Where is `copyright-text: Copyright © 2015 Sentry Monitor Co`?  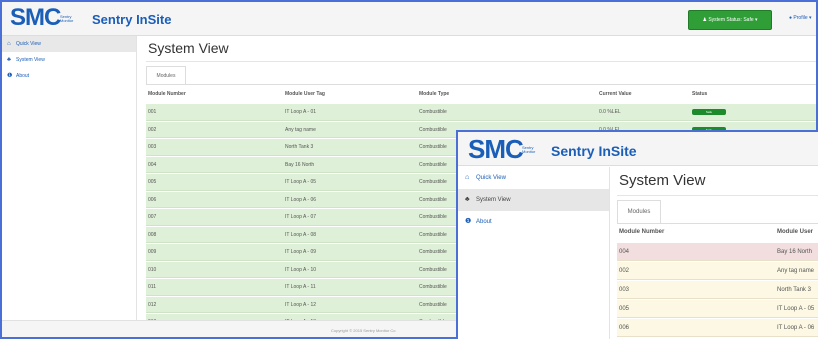 copyright-text: Copyright © 2015 Sentry Monitor Co is located at coordinates (363, 330).